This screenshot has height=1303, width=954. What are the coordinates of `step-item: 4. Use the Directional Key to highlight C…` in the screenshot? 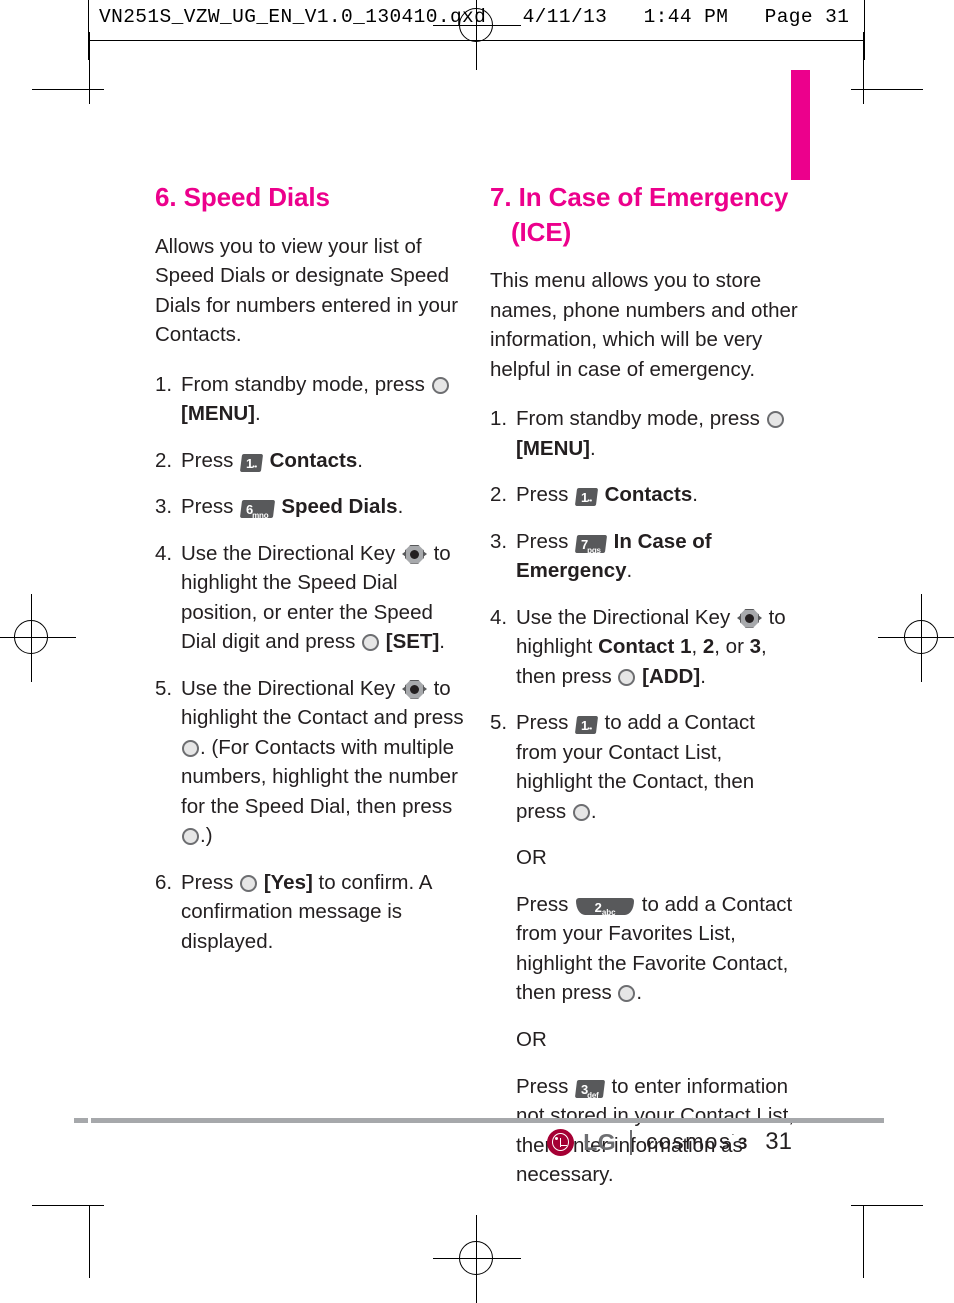 It's located at (645, 647).